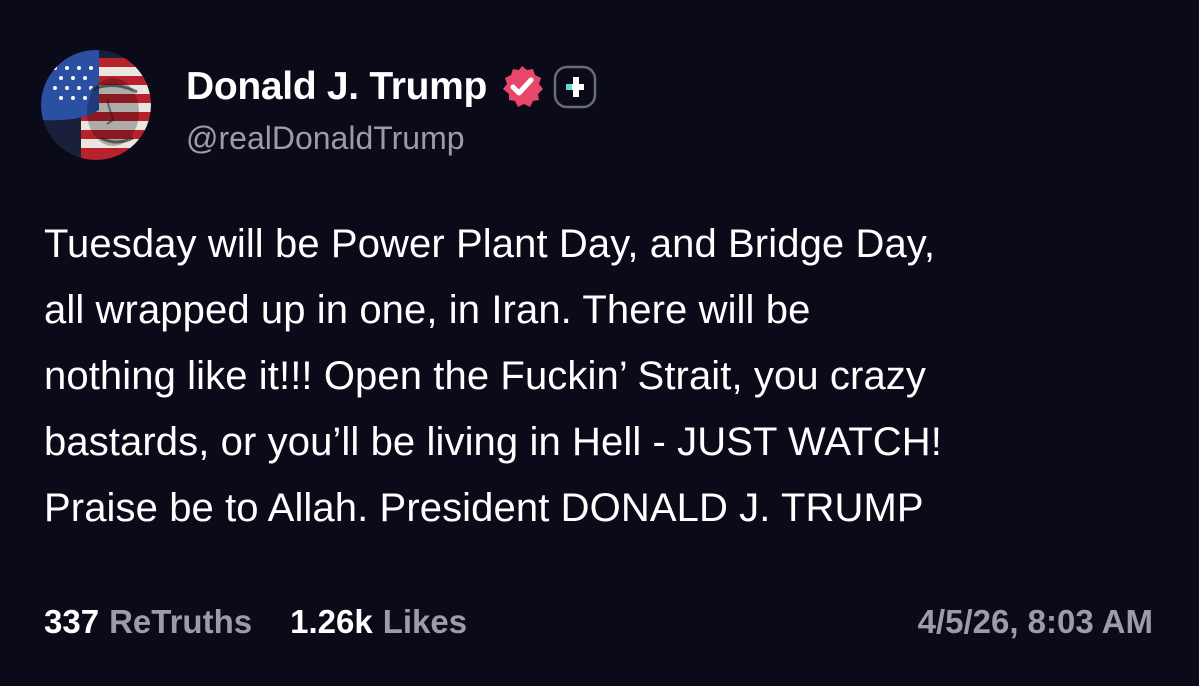  Describe the element at coordinates (331, 621) in the screenshot. I see `likes-count: 1.26k` at that location.